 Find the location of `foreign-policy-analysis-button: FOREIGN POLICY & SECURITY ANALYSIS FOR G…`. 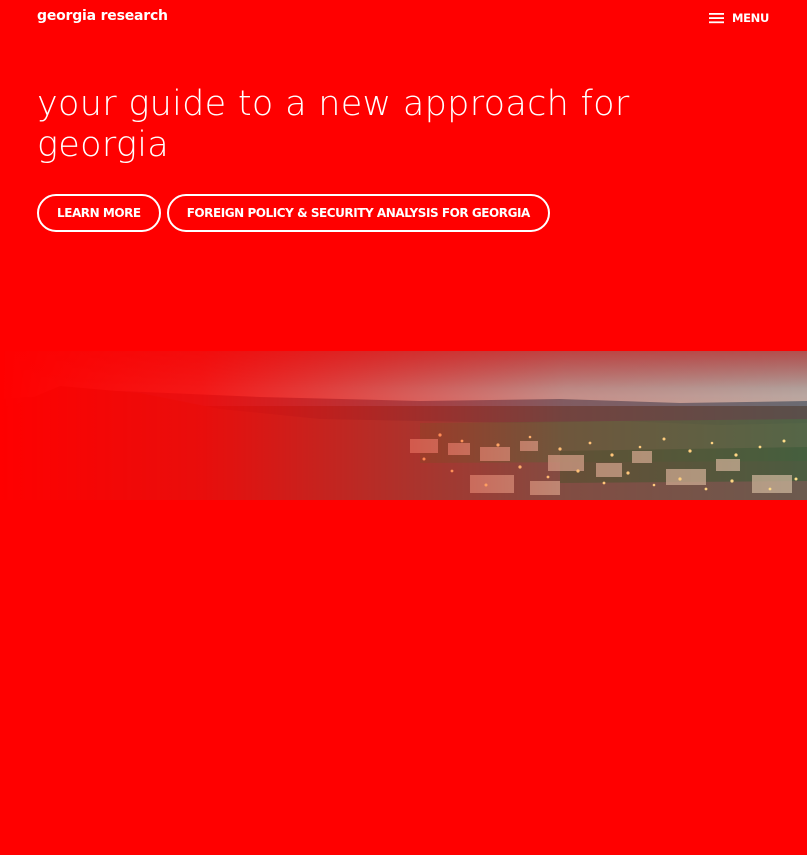

foreign-policy-analysis-button: FOREIGN POLICY & SECURITY ANALYSIS FOR G… is located at coordinates (358, 213).